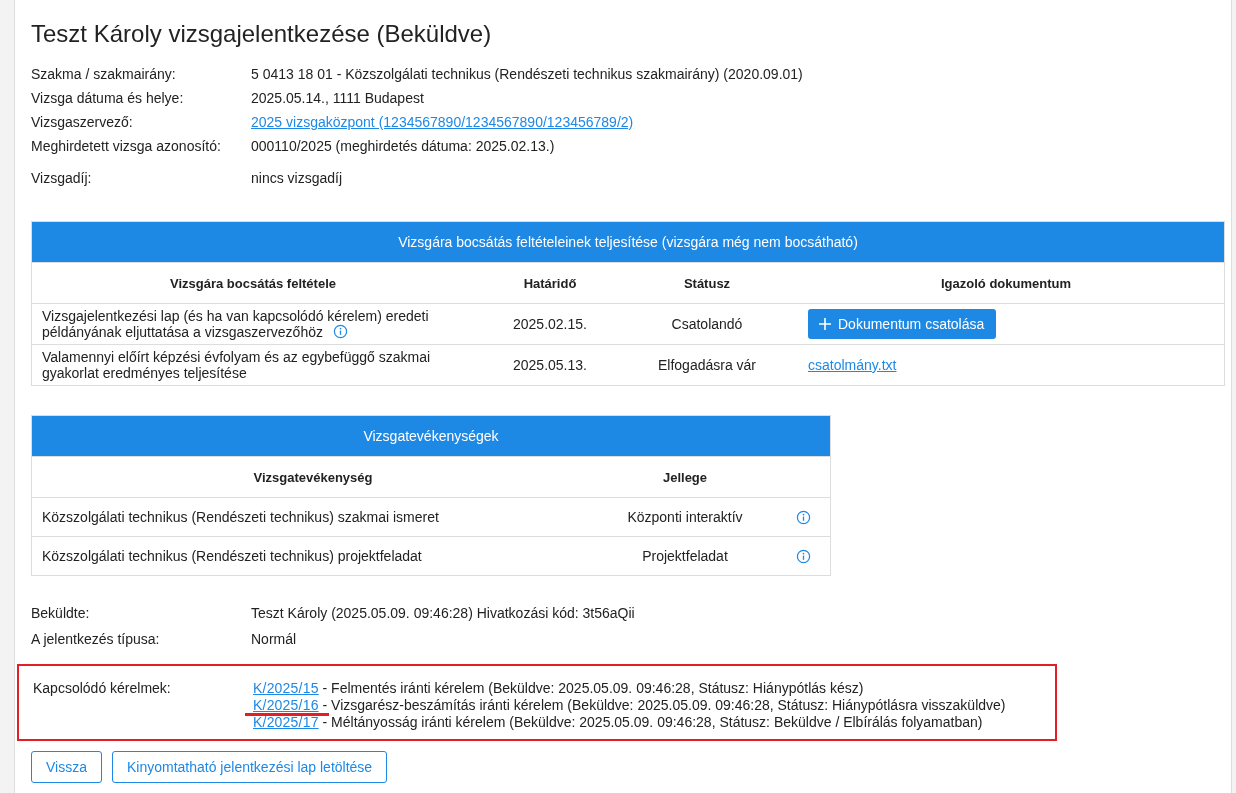 This screenshot has width=1236, height=793. What do you see at coordinates (61, 613) in the screenshot?
I see `field-label: Beküldte:` at bounding box center [61, 613].